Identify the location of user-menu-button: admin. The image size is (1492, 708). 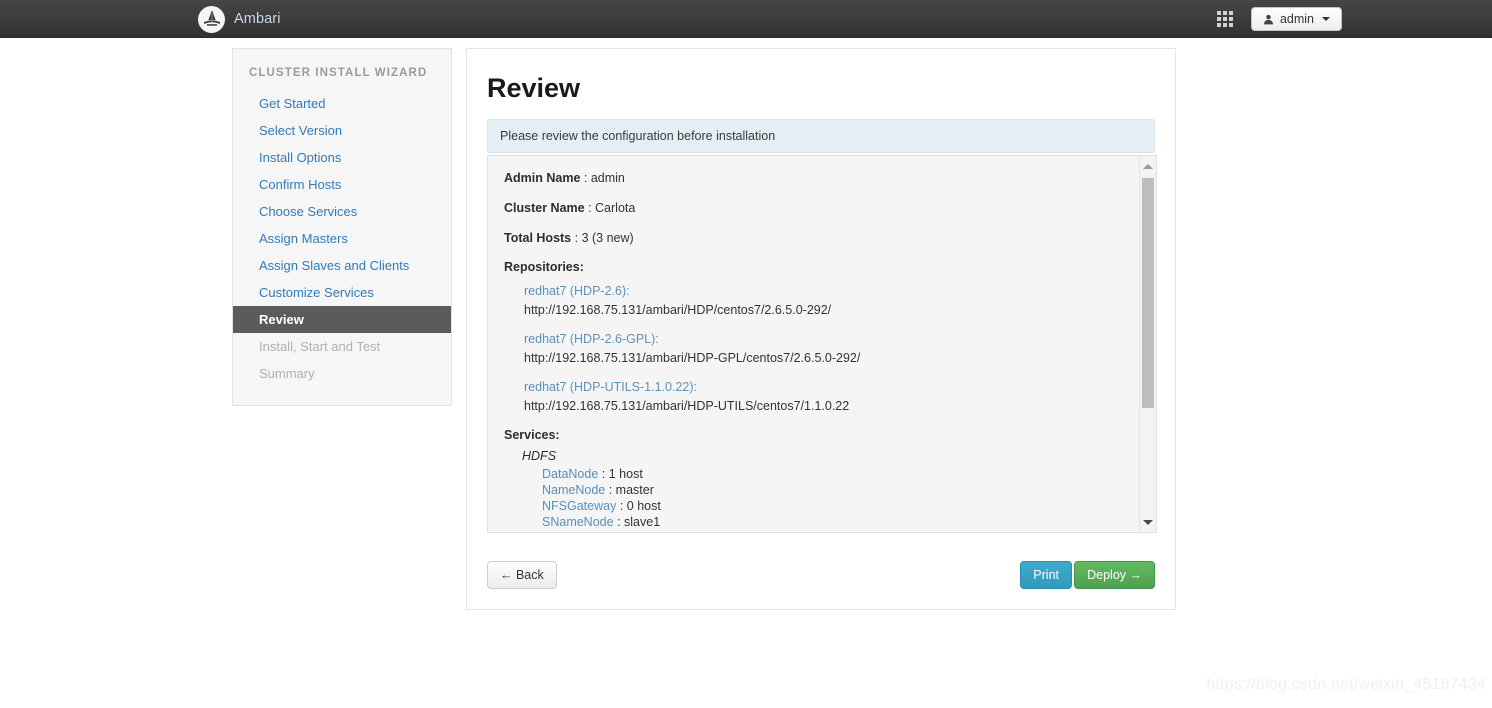
(1296, 19).